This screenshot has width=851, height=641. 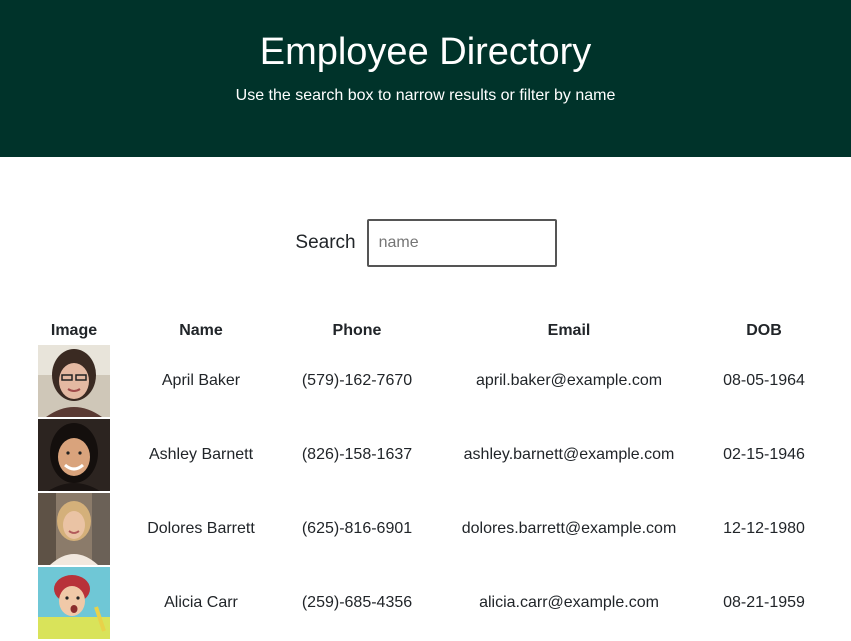 What do you see at coordinates (764, 454) in the screenshot?
I see `employee-dob: 02-15-1946` at bounding box center [764, 454].